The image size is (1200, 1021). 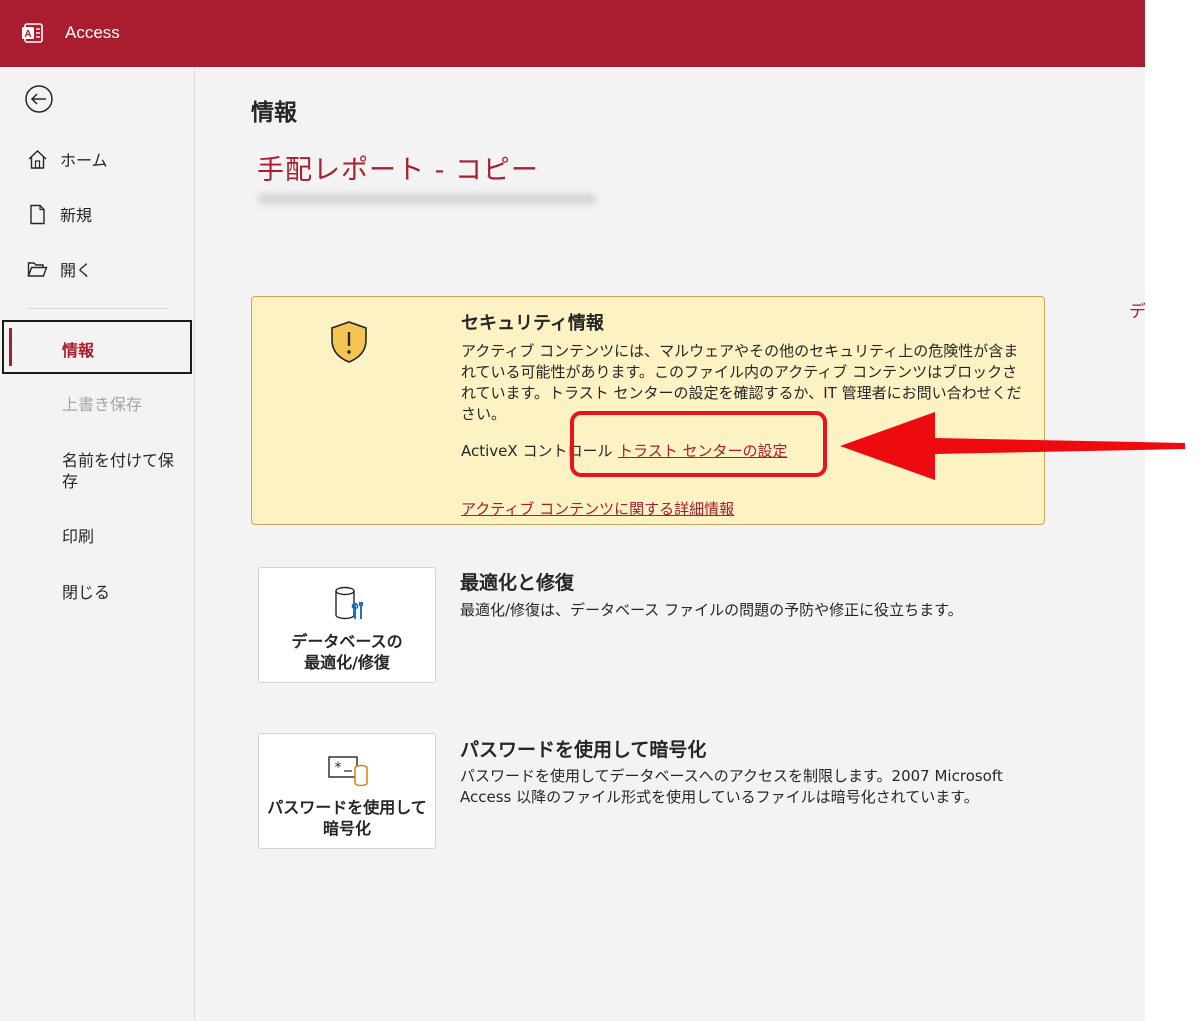 I want to click on compact-title: 最適化と修復, so click(x=517, y=583).